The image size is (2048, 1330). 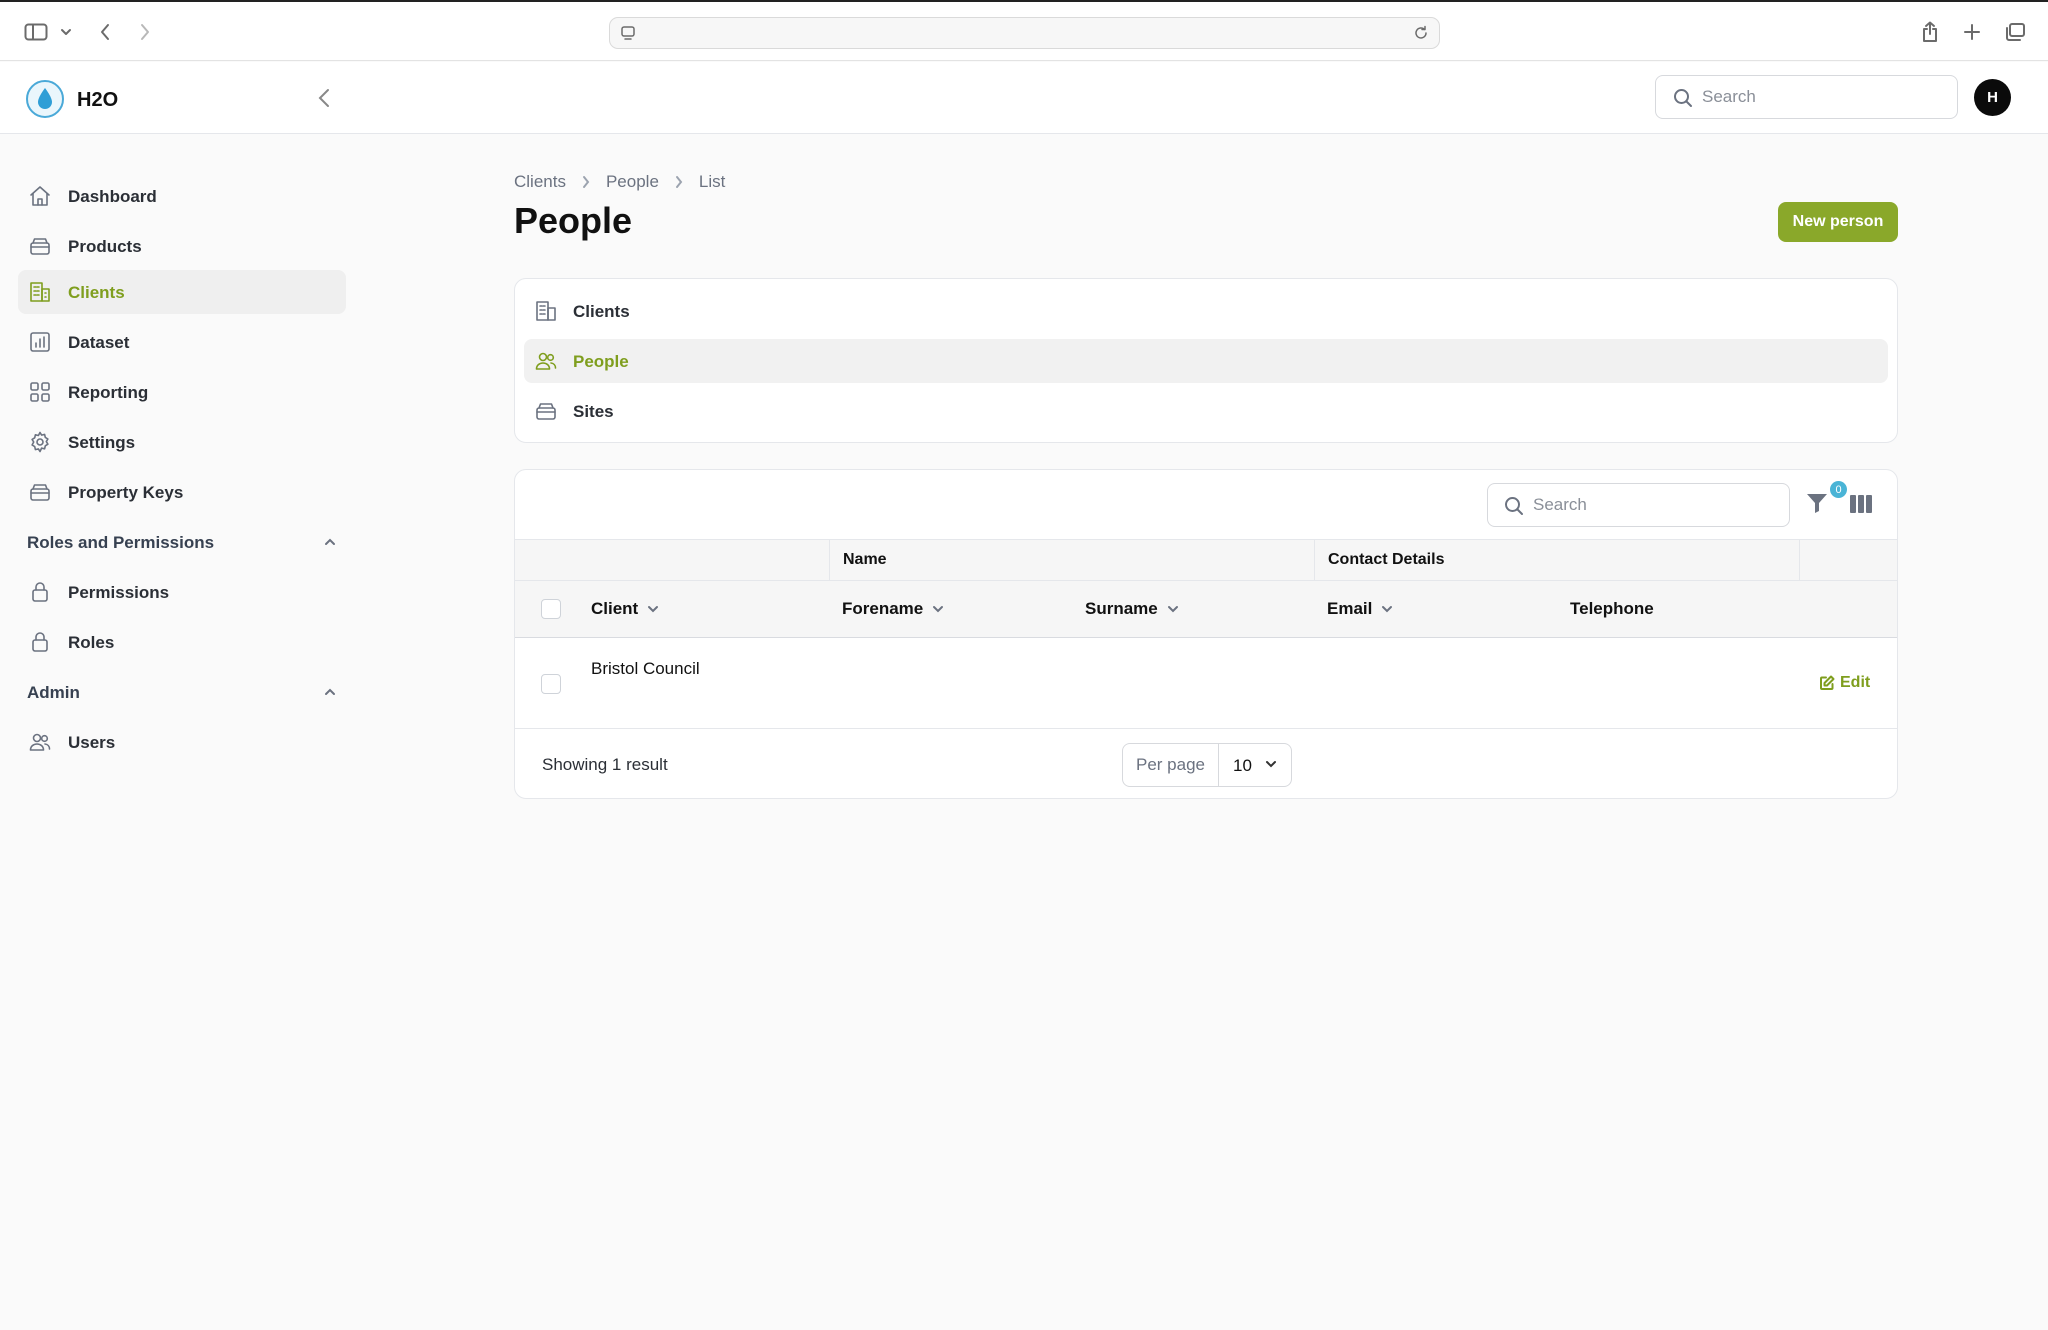 I want to click on sidebar-group-admin: Admin, so click(x=182, y=692).